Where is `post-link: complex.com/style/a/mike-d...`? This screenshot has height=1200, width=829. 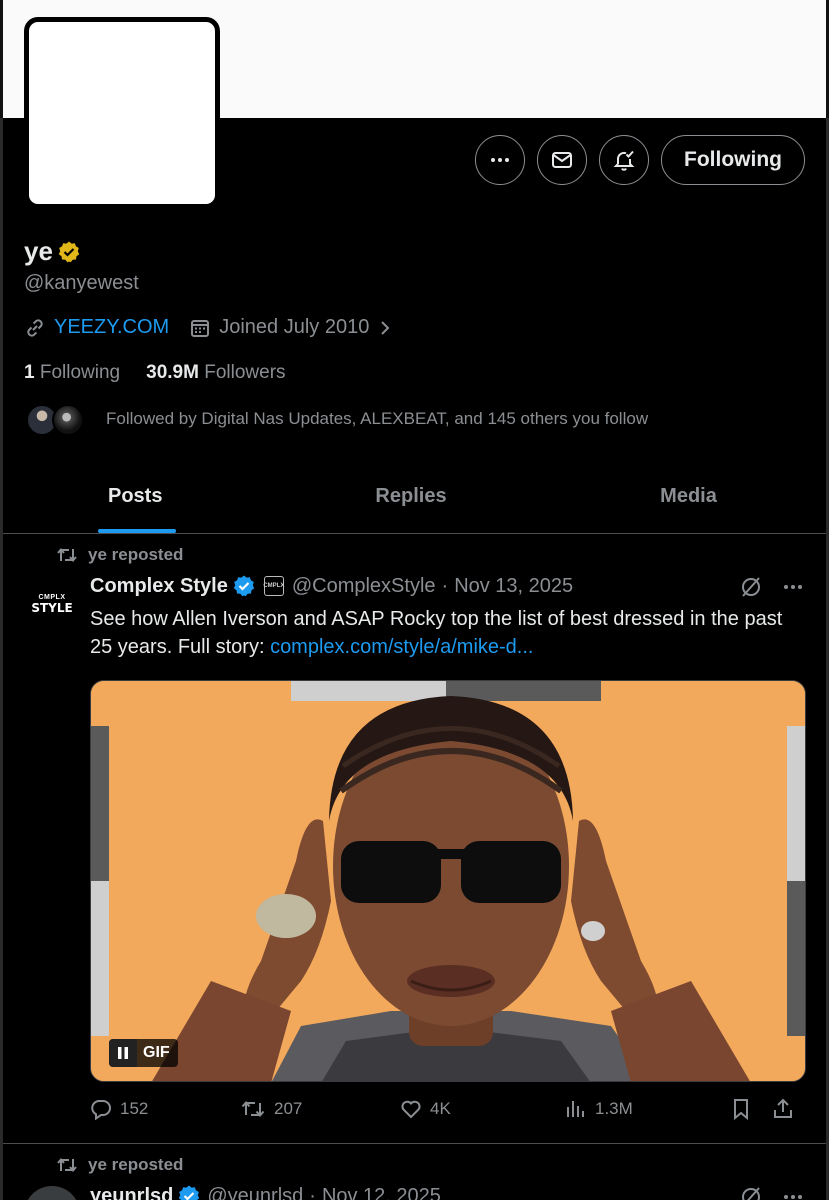 post-link: complex.com/style/a/mike-d... is located at coordinates (401, 647).